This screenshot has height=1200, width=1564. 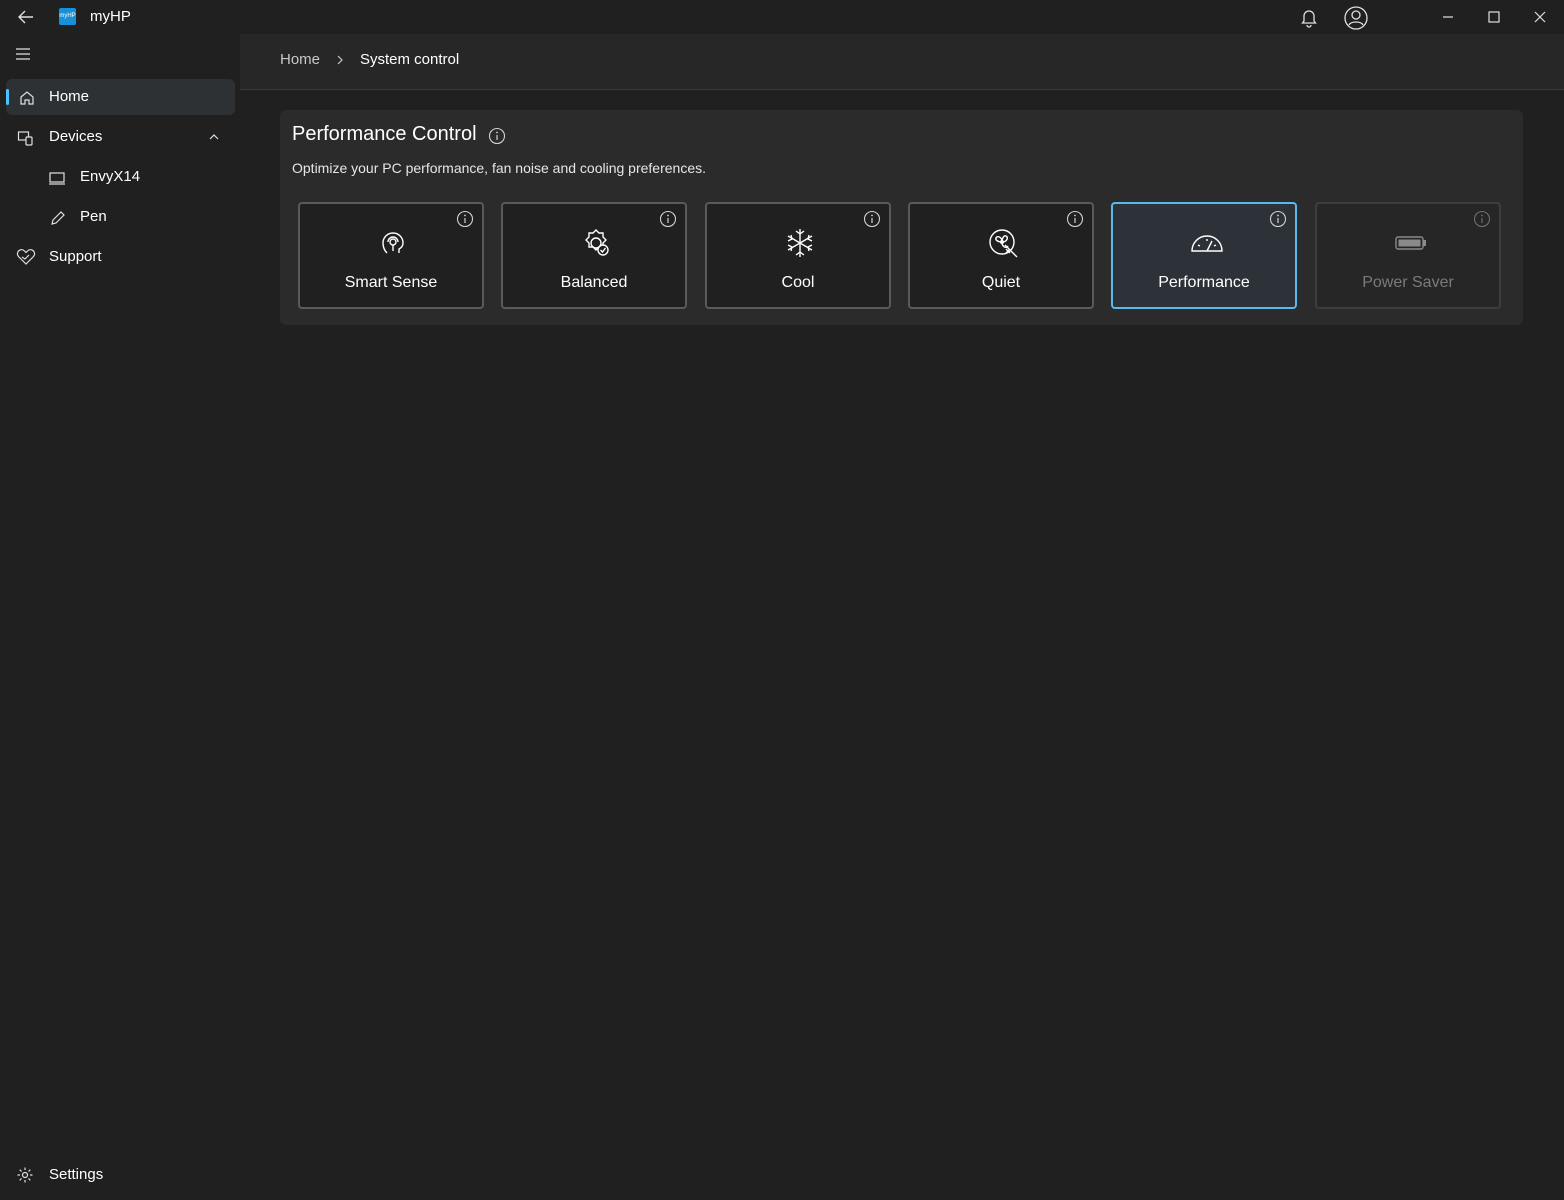 I want to click on app-title: myHP, so click(x=110, y=16).